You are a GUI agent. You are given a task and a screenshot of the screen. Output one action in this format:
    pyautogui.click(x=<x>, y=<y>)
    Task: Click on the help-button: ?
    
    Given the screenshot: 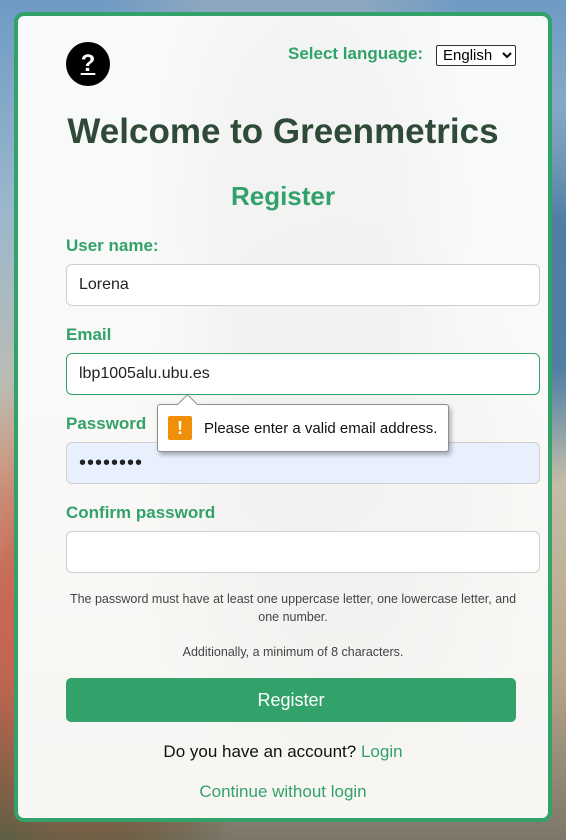 What is the action you would take?
    pyautogui.click(x=88, y=64)
    